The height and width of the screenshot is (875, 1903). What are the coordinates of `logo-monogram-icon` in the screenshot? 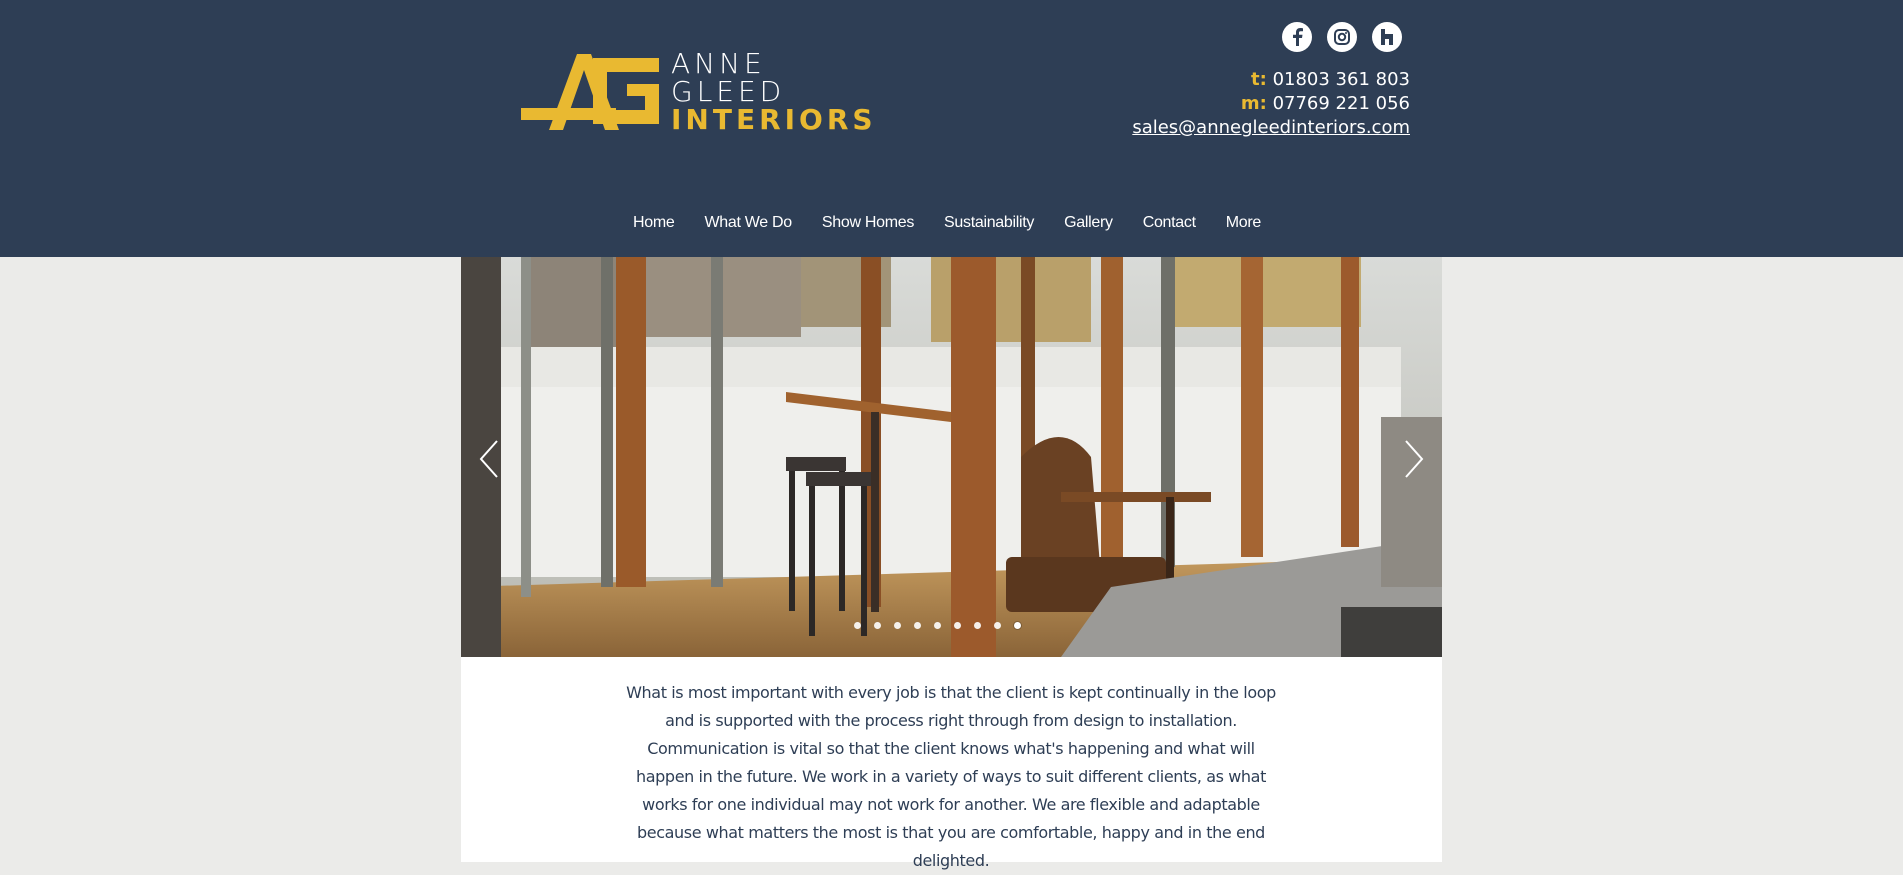 It's located at (590, 92).